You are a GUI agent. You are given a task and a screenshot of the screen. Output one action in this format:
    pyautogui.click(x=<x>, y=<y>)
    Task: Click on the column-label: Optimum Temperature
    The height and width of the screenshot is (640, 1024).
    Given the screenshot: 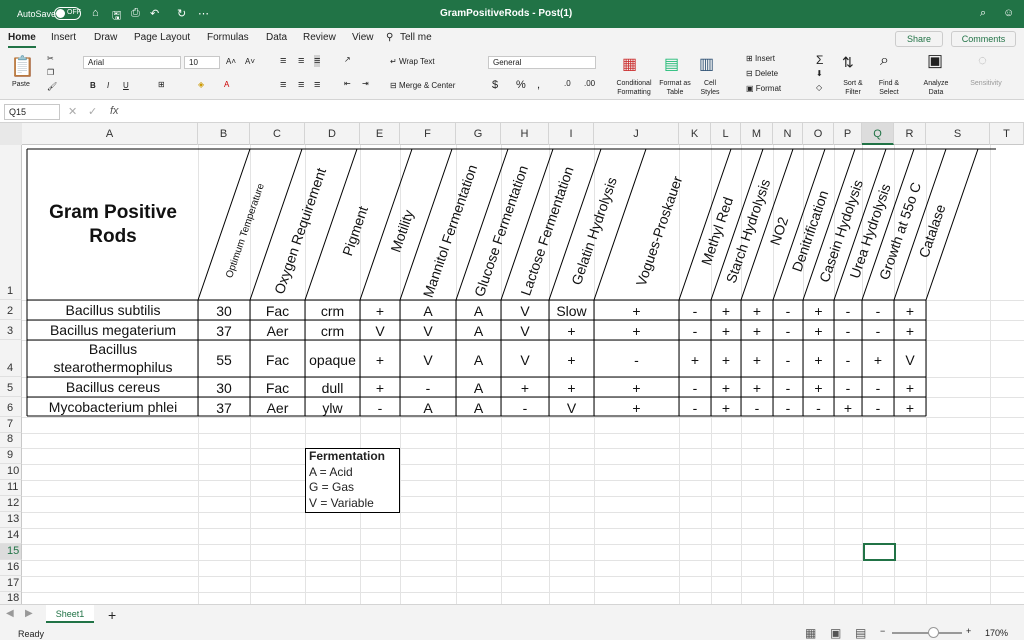 What is the action you would take?
    pyautogui.click(x=245, y=230)
    